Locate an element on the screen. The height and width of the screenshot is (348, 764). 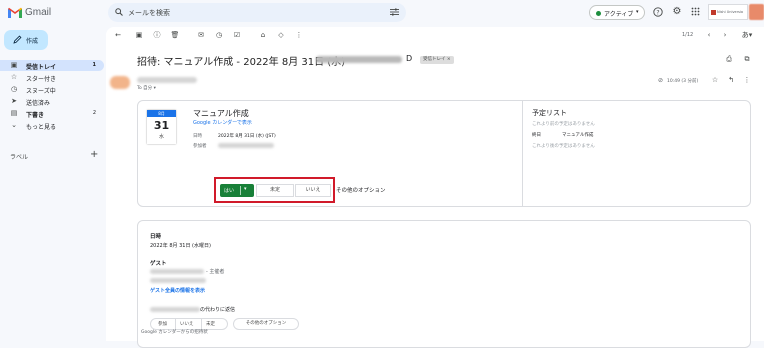
chevron-down-icon: ⌄ is located at coordinates (14, 125).